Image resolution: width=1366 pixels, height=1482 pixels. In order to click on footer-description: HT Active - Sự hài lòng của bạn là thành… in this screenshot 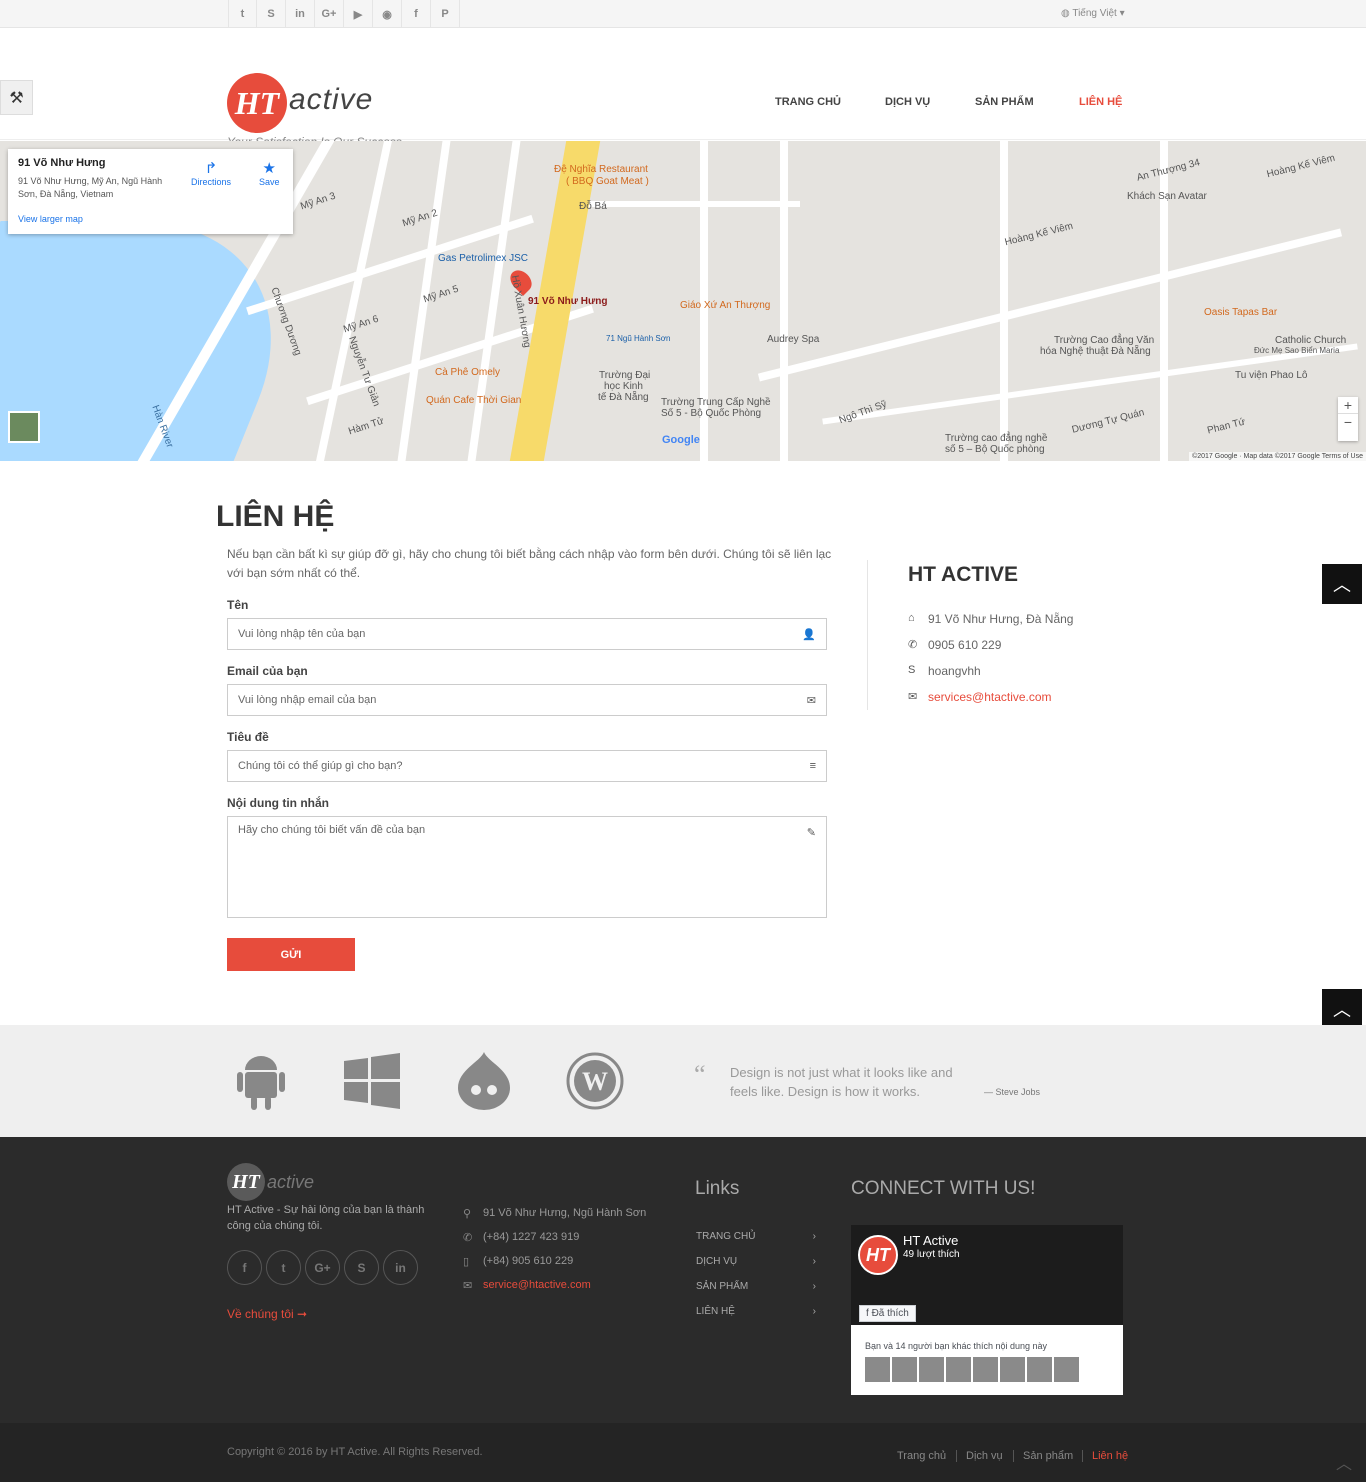, I will do `click(326, 1218)`.